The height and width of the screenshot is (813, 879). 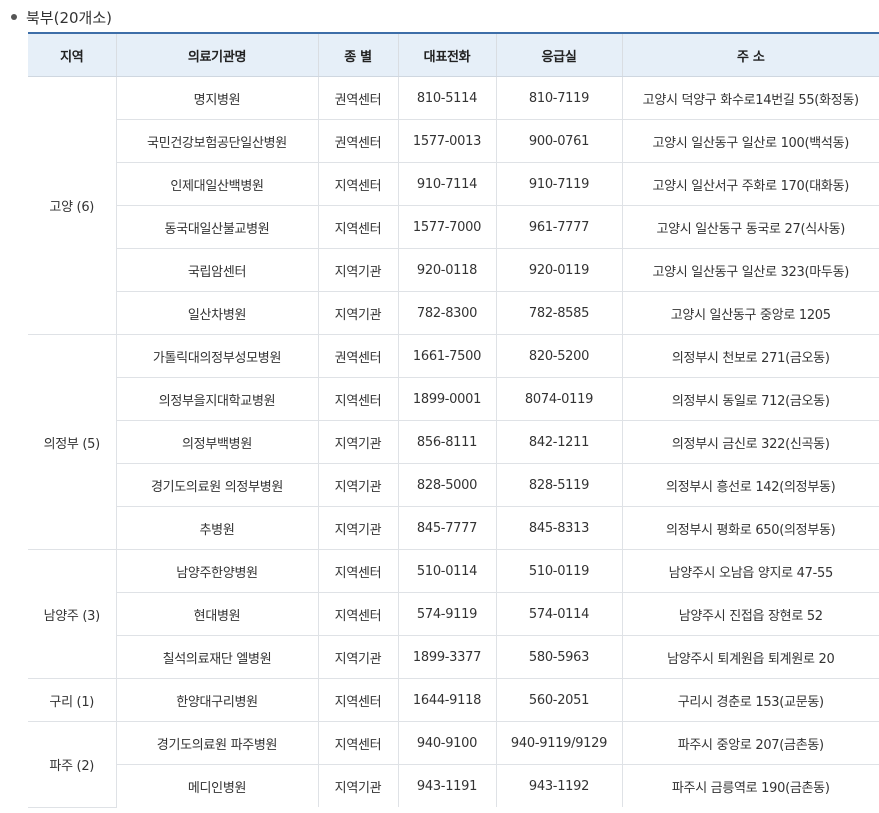 What do you see at coordinates (446, 356) in the screenshot?
I see `main-phone-cell: 1661-7500` at bounding box center [446, 356].